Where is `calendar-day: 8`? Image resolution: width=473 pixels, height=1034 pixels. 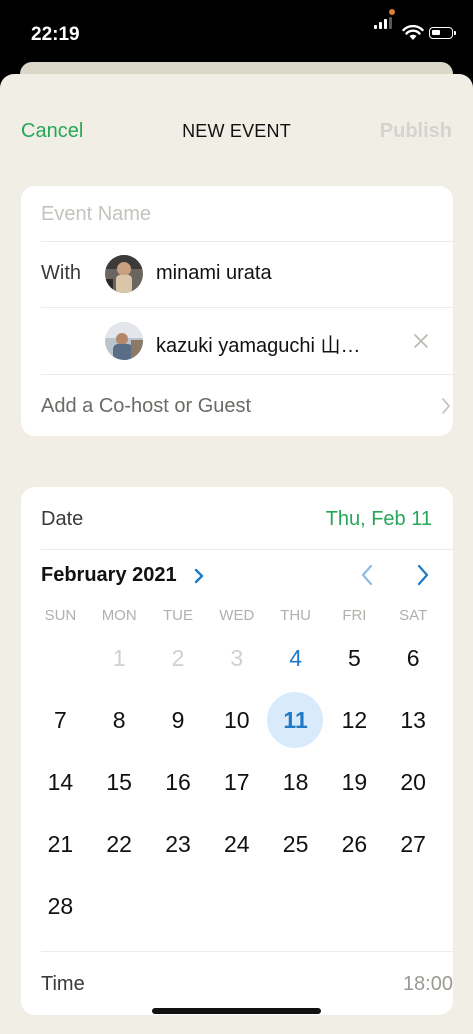 calendar-day: 8 is located at coordinates (119, 720).